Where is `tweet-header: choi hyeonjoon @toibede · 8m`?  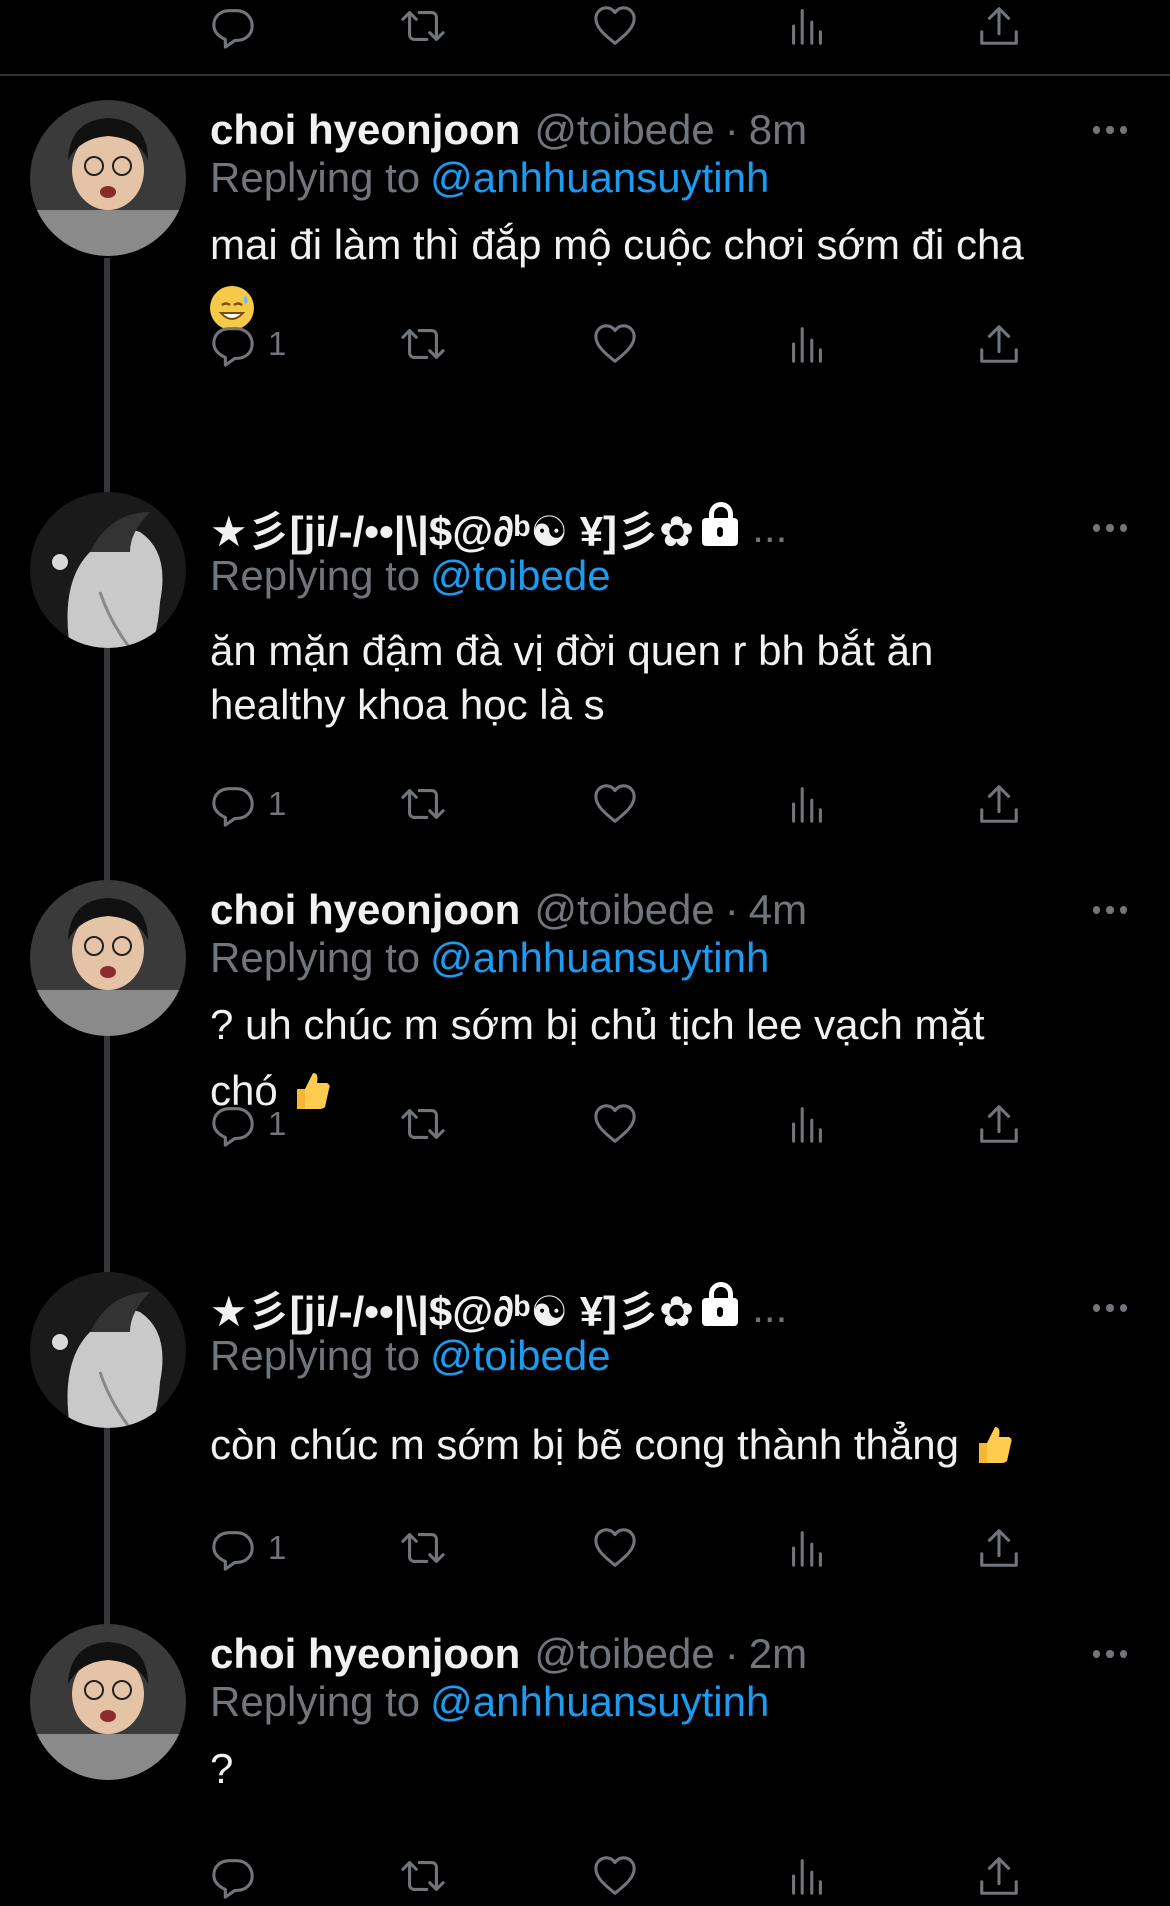 tweet-header: choi hyeonjoon @toibede · 8m is located at coordinates (508, 130).